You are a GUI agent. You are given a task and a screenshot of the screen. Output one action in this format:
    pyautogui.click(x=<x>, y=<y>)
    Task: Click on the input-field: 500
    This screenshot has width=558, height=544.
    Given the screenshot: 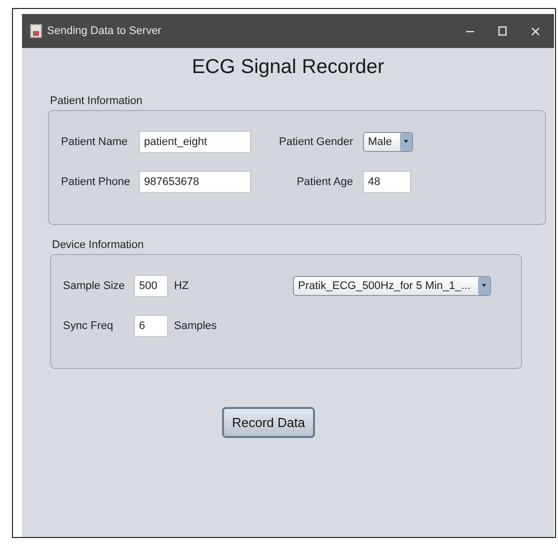 What is the action you would take?
    pyautogui.click(x=151, y=286)
    